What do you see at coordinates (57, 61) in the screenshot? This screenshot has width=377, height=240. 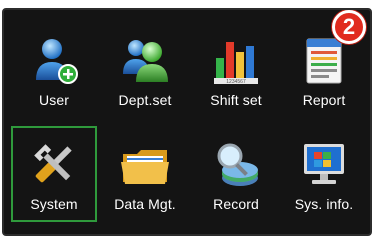 I see `user-add-icon` at bounding box center [57, 61].